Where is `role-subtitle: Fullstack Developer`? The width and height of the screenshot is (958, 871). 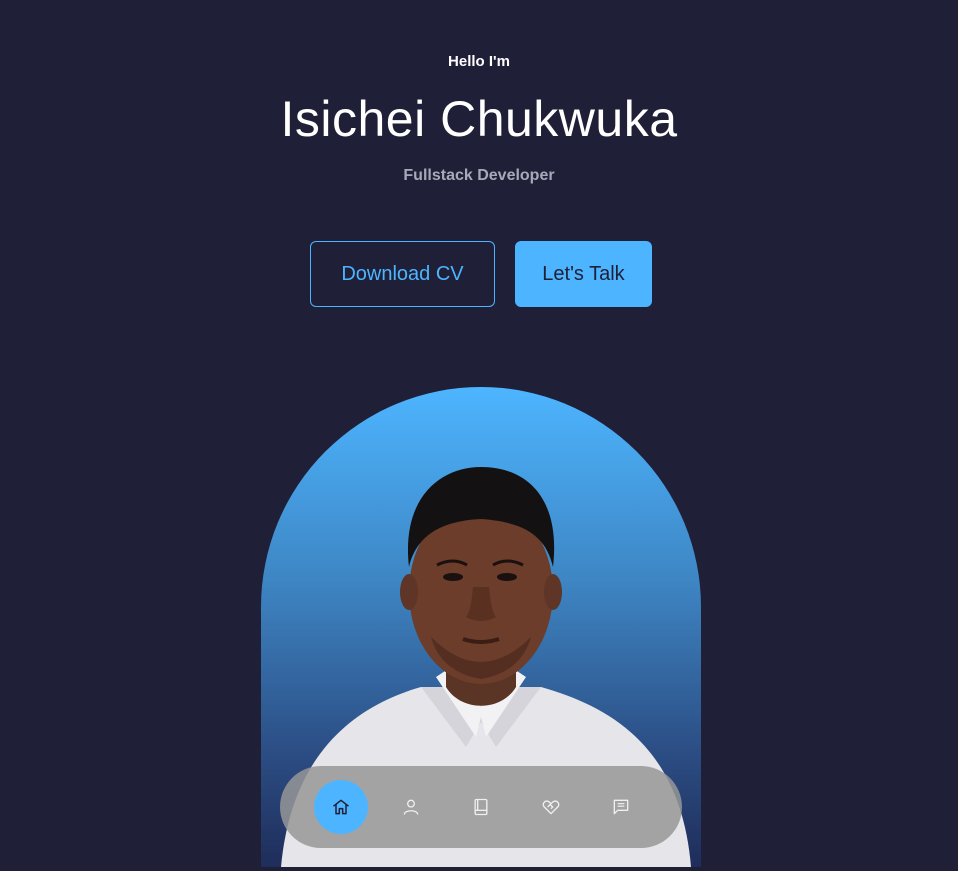 role-subtitle: Fullstack Developer is located at coordinates (479, 175).